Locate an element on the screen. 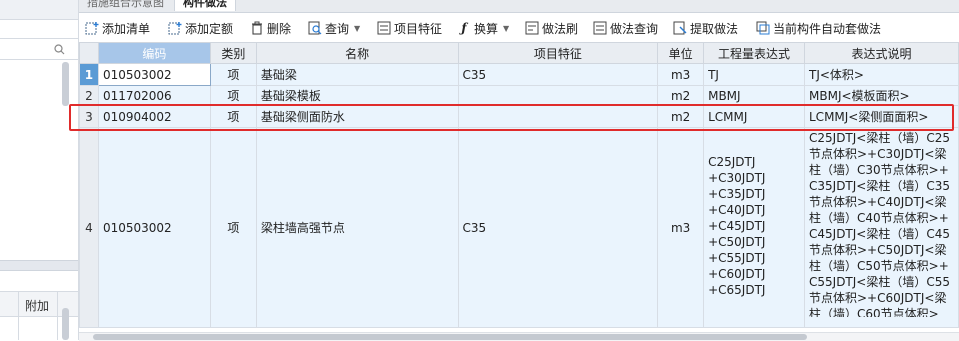  add-list-icon is located at coordinates (92, 28).